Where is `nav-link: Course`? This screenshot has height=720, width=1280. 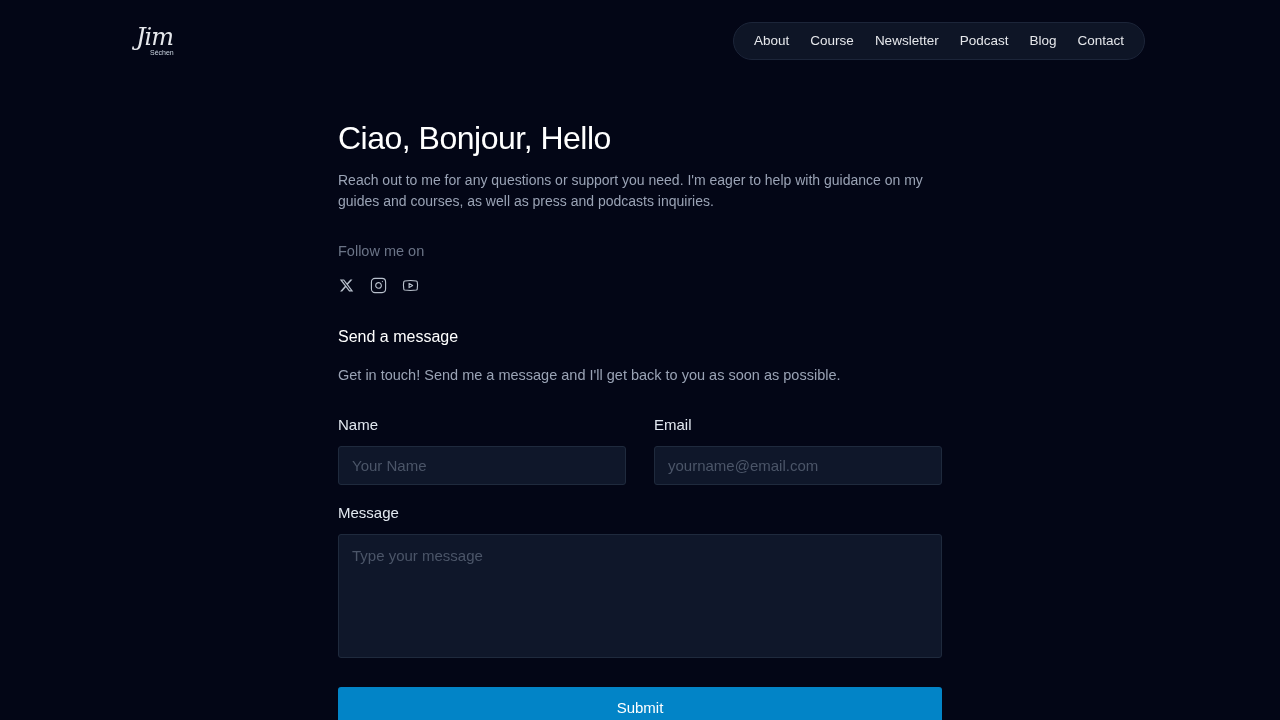 nav-link: Course is located at coordinates (832, 41).